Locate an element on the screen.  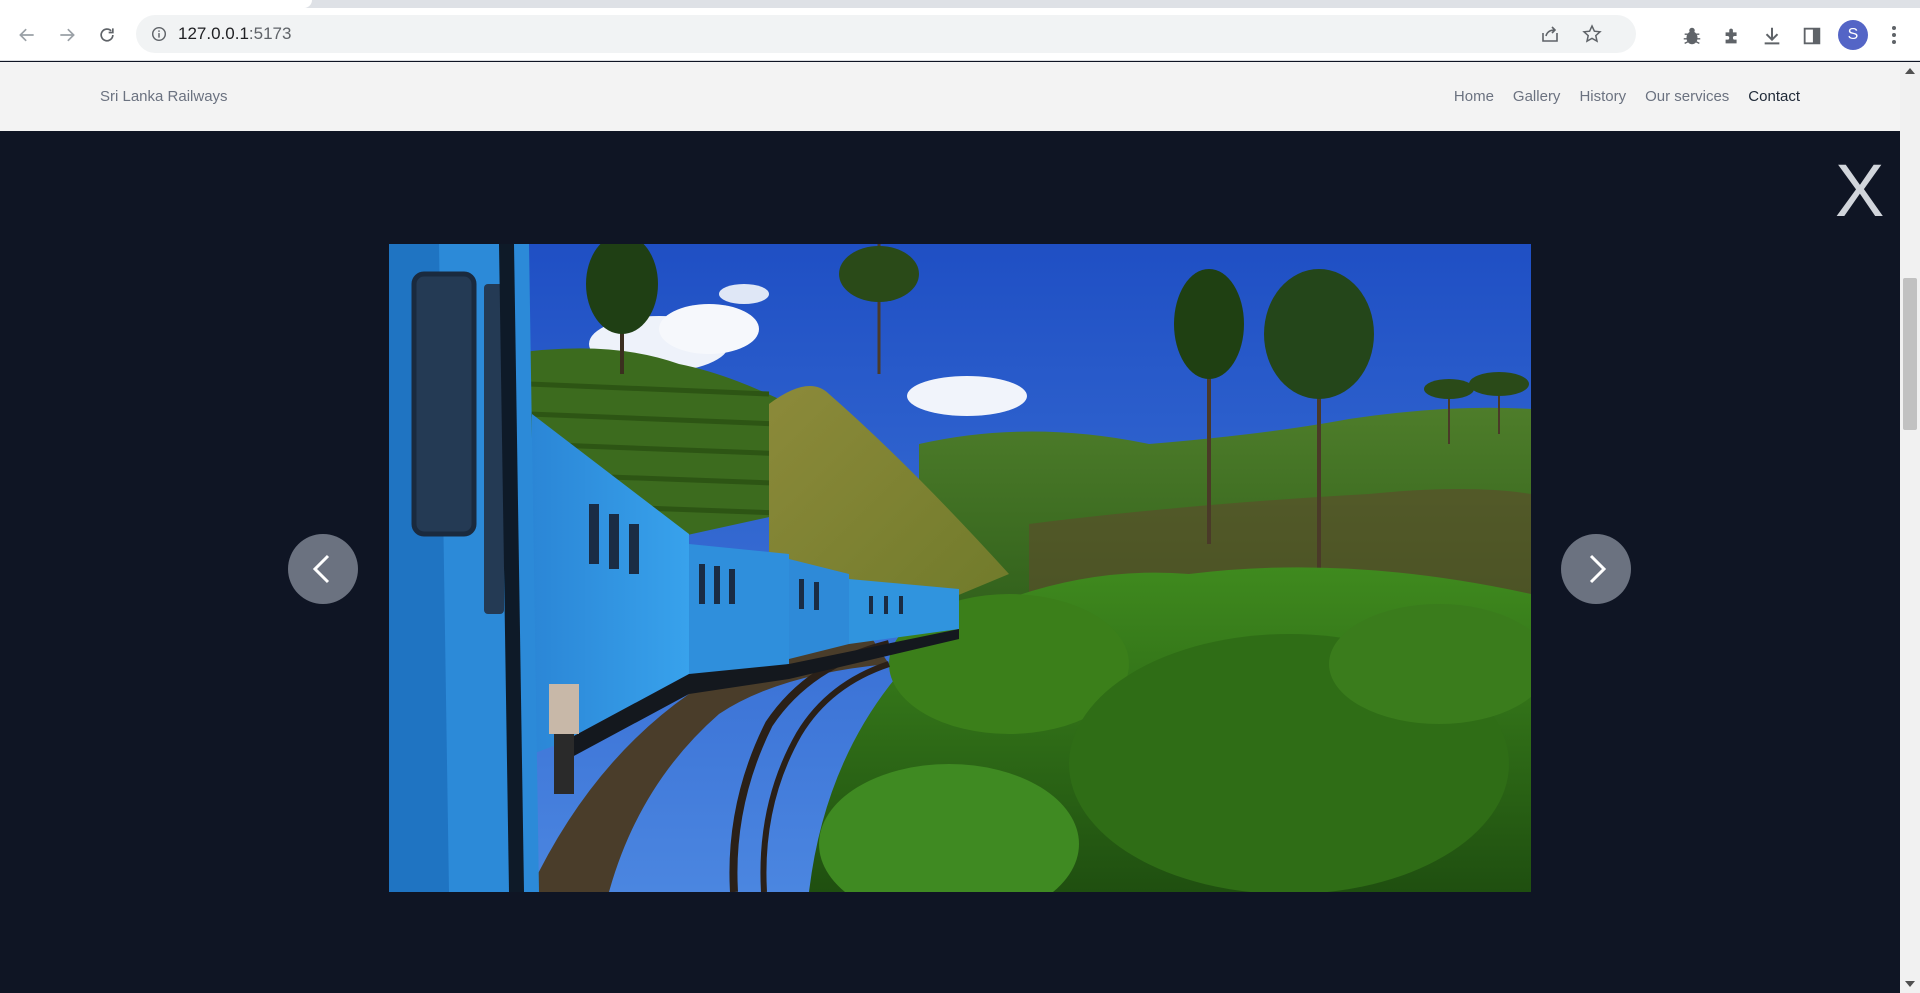
forward-icon is located at coordinates (67, 35).